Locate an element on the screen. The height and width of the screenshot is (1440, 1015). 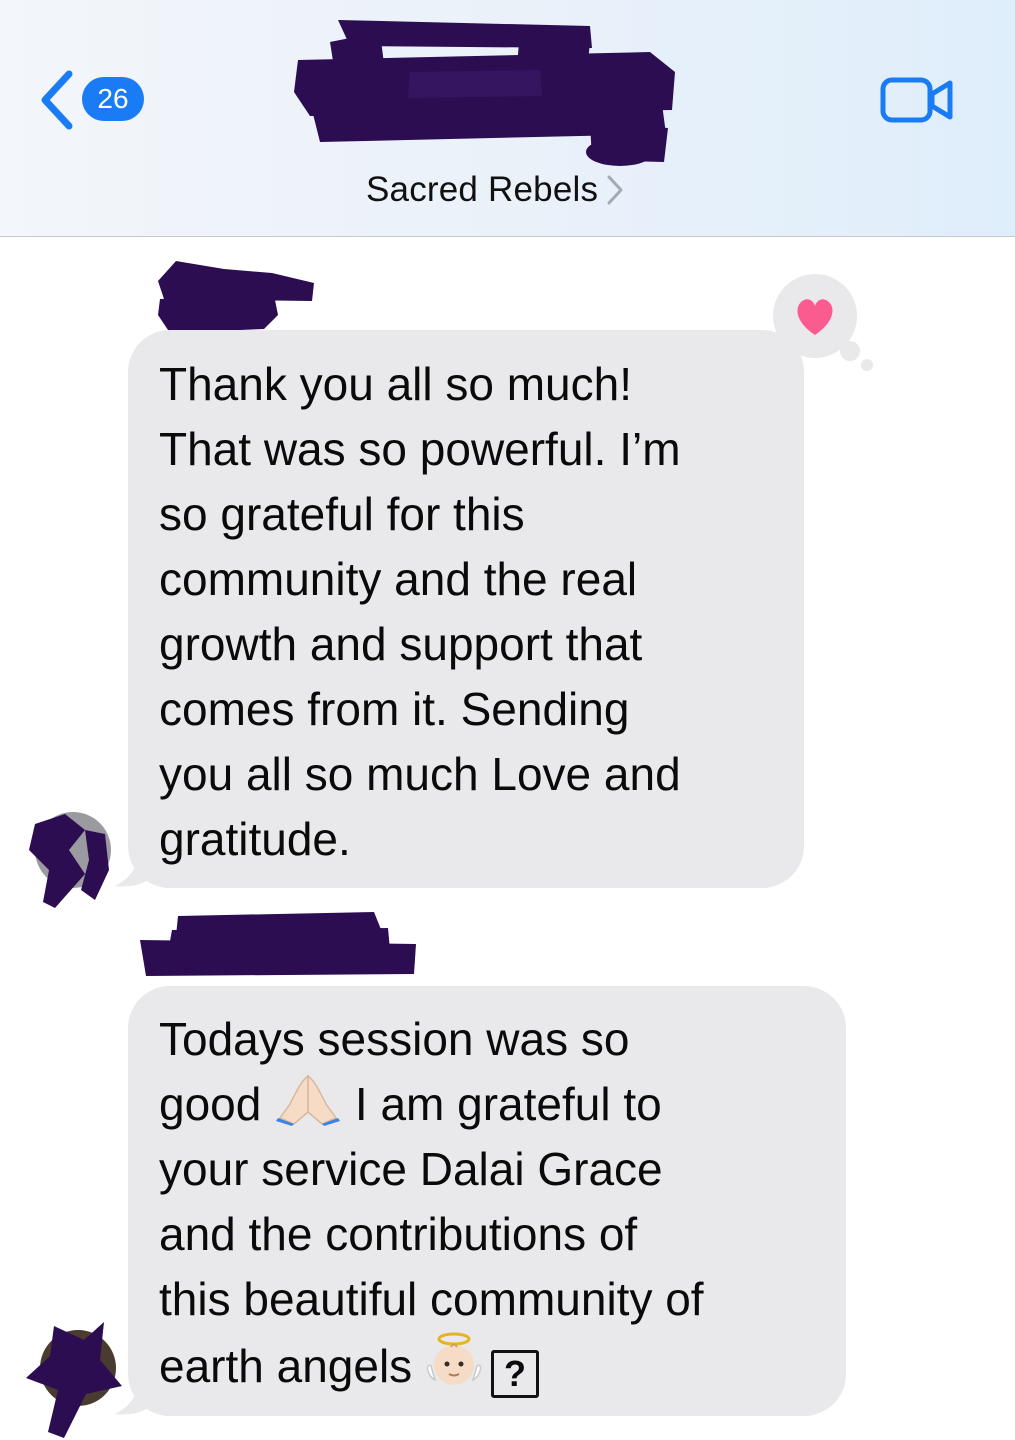
baby-angel-emoji-icon is located at coordinates (454, 1358).